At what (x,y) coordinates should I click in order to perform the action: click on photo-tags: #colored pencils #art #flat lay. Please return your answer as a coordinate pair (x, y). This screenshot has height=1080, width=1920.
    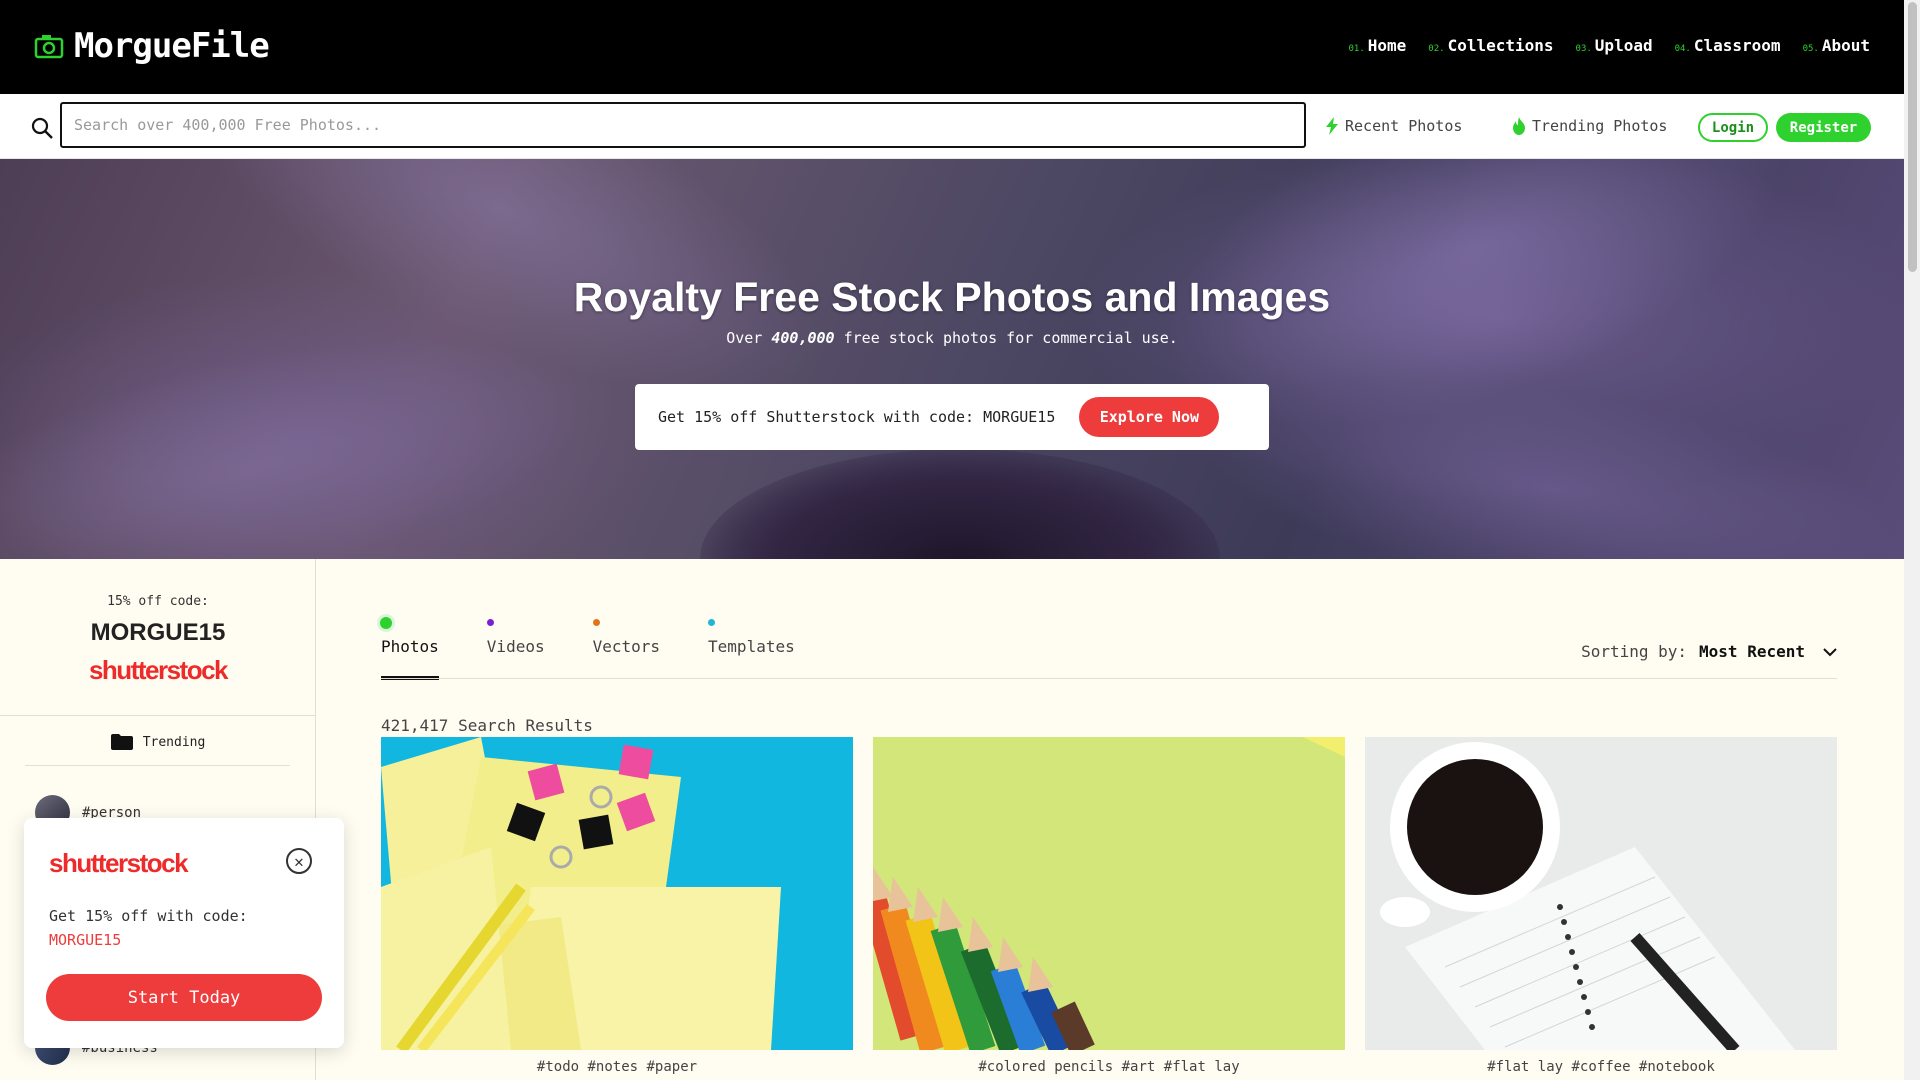
    Looking at the image, I should click on (1109, 1067).